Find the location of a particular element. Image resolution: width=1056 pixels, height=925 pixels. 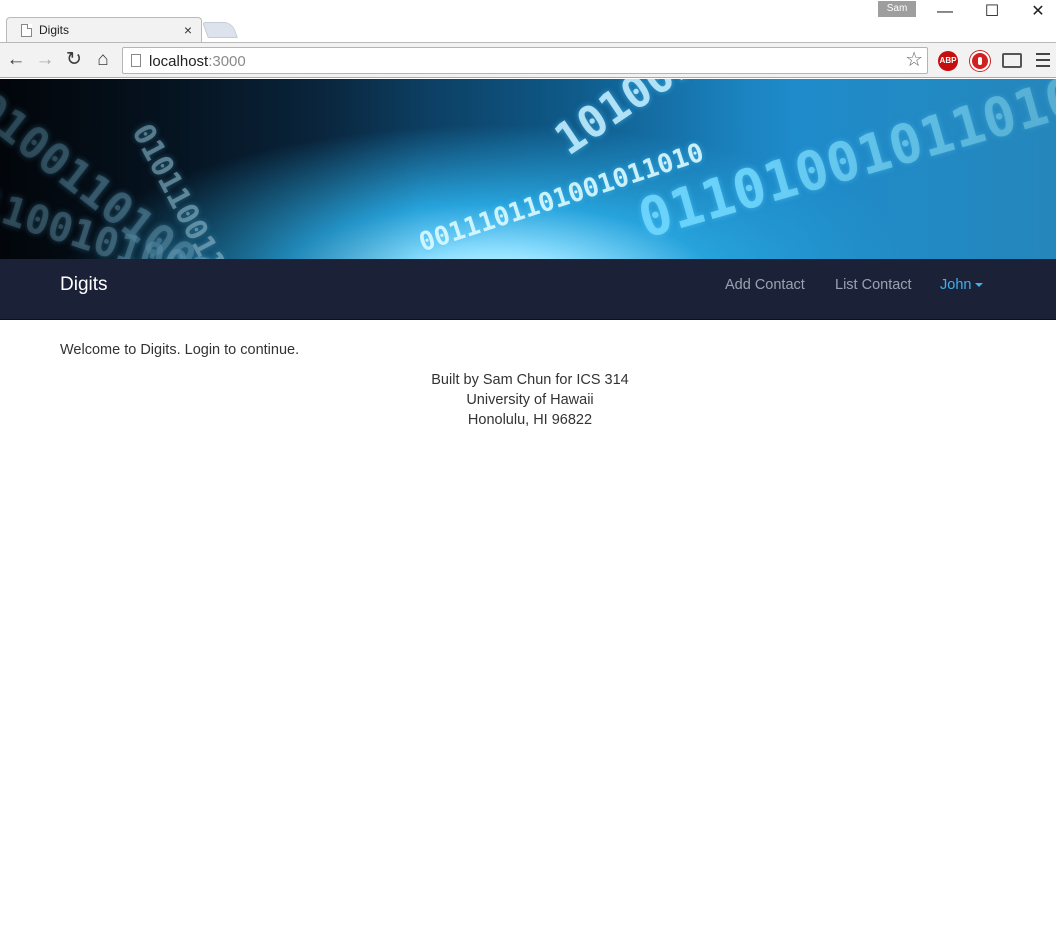

nav-add-contact: Add Contact is located at coordinates (765, 285).